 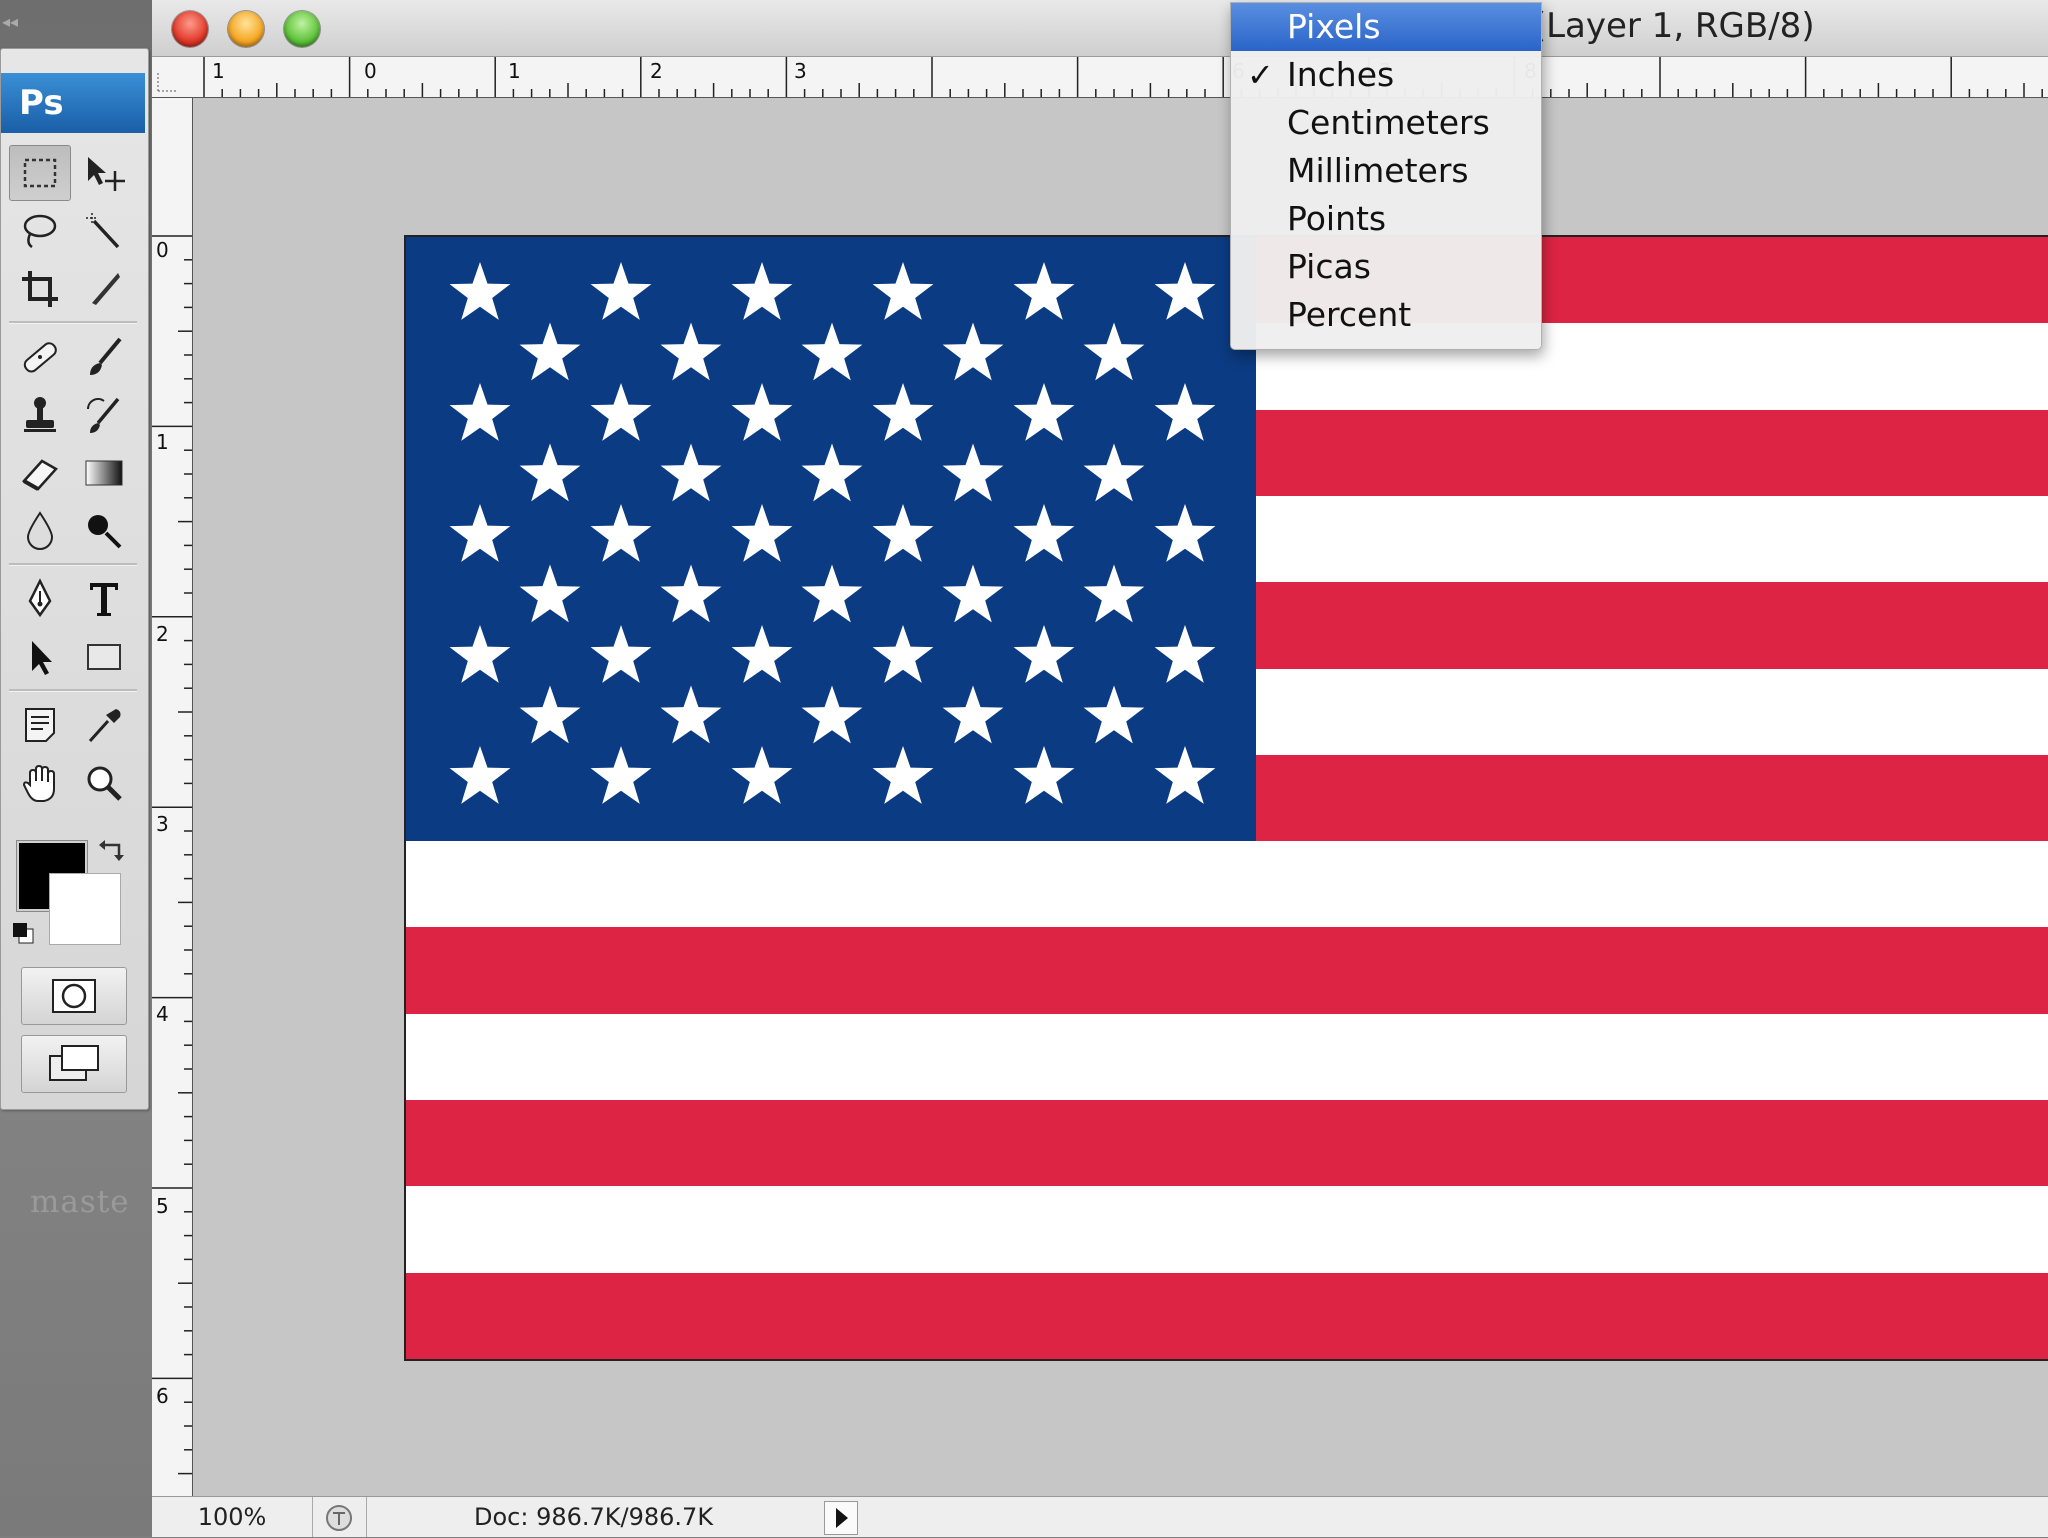 What do you see at coordinates (10, 21) in the screenshot?
I see `palette-collapse-icon: ◂◂` at bounding box center [10, 21].